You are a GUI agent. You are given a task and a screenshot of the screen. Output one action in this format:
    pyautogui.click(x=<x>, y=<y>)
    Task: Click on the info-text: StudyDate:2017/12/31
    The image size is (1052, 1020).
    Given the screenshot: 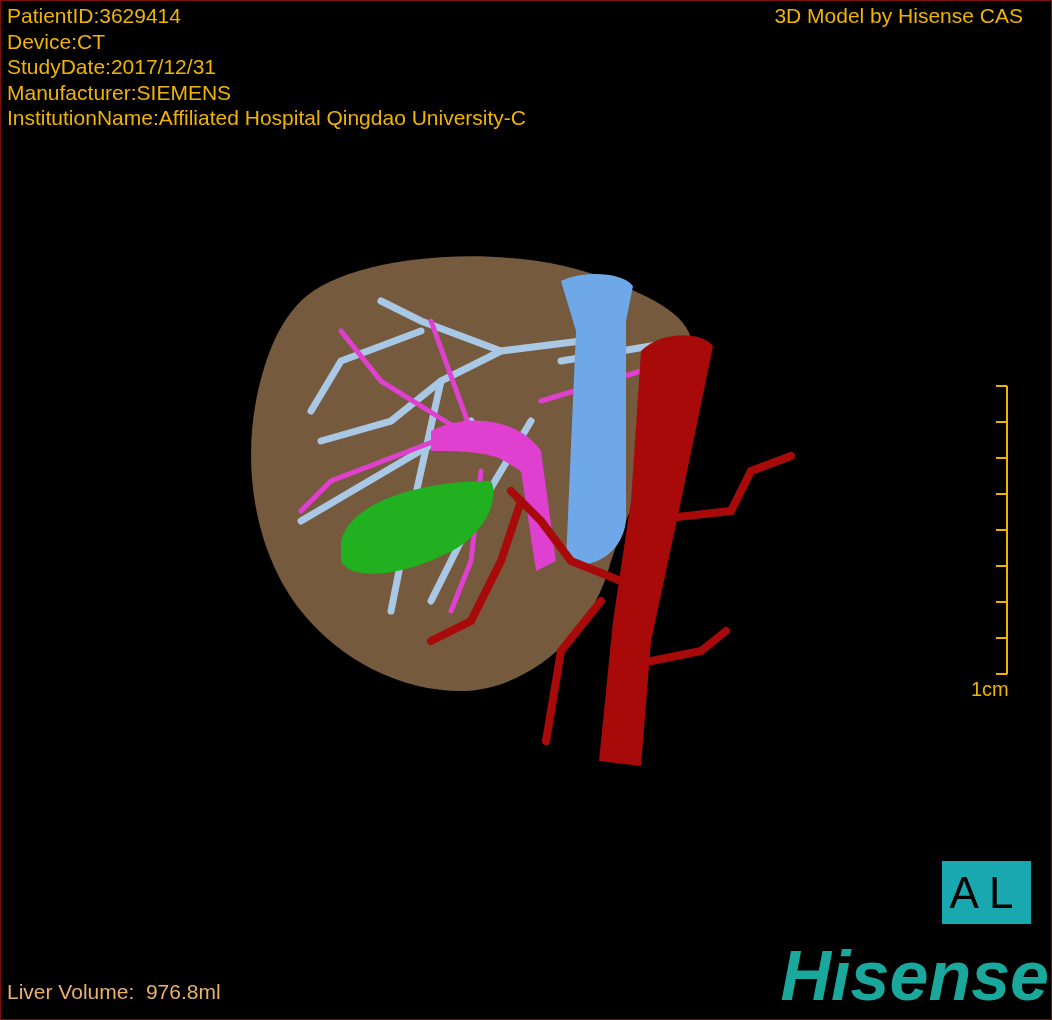 What is the action you would take?
    pyautogui.click(x=112, y=67)
    